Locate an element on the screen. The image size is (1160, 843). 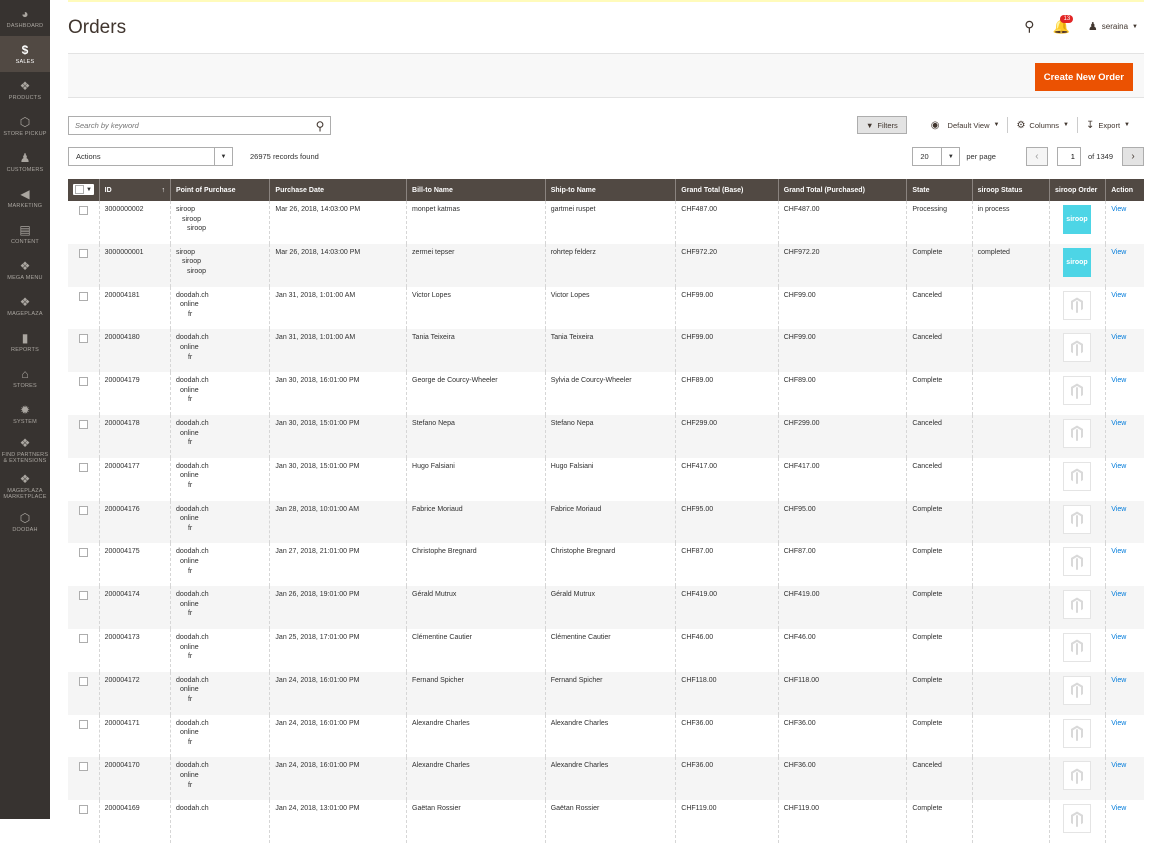
columns-dropdown: ⚙ Columns ▼ is located at coordinates (1042, 125).